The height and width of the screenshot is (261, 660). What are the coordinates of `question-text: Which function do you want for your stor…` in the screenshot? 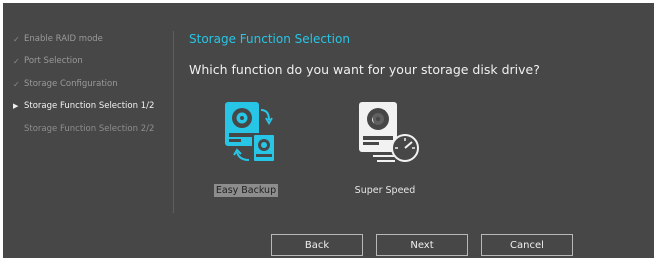 It's located at (364, 69).